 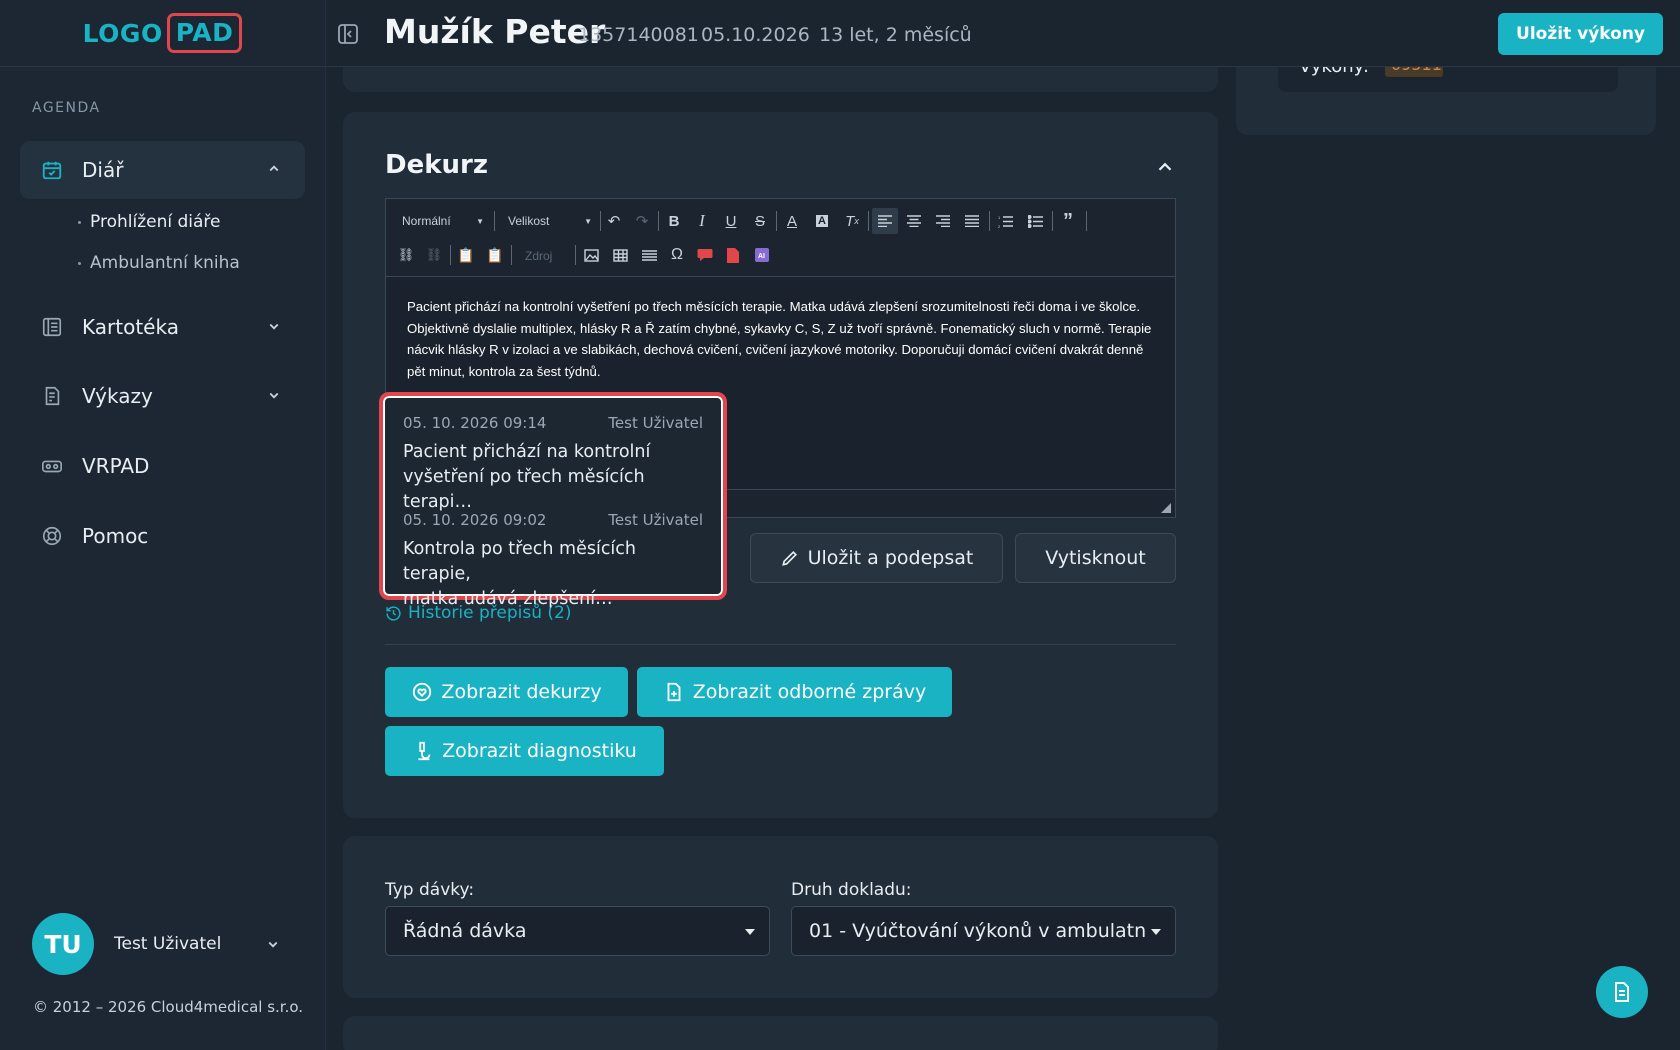 I want to click on table-icon, so click(x=620, y=255).